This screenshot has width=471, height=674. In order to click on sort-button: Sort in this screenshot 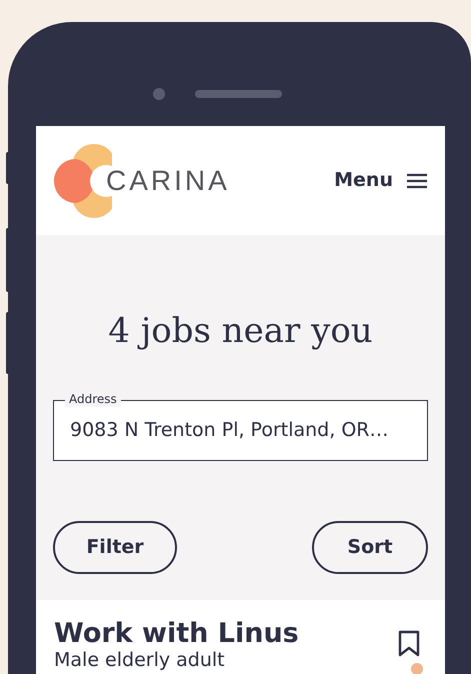, I will do `click(370, 547)`.